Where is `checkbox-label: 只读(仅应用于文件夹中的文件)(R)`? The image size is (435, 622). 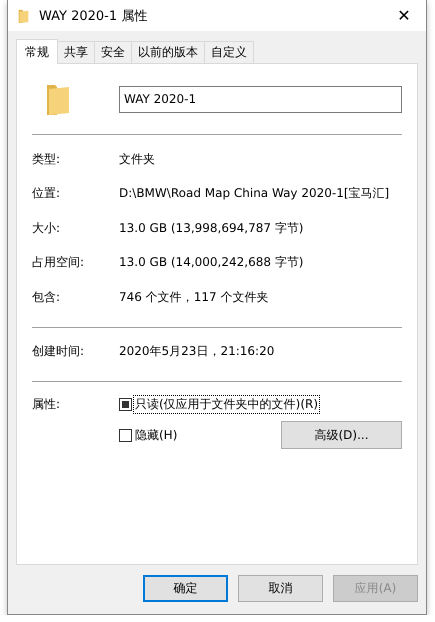
checkbox-label: 只读(仅应用于文件夹中的文件)(R) is located at coordinates (227, 404).